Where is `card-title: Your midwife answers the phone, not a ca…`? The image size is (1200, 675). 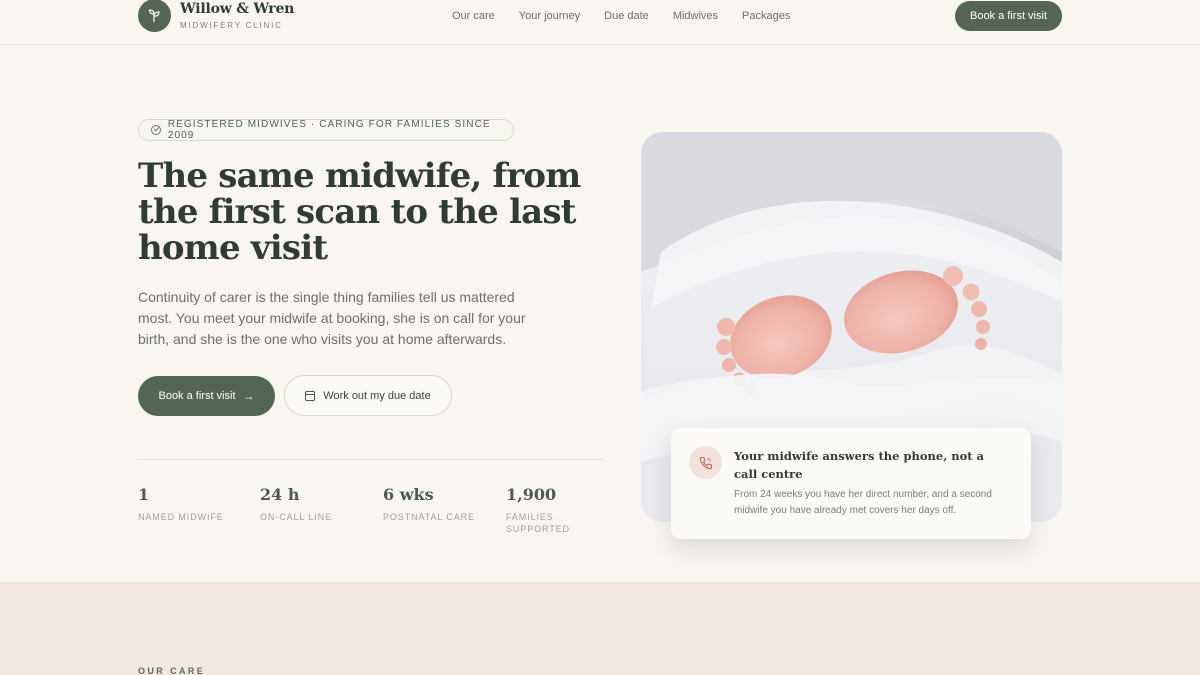 card-title: Your midwife answers the phone, not a ca… is located at coordinates (859, 465).